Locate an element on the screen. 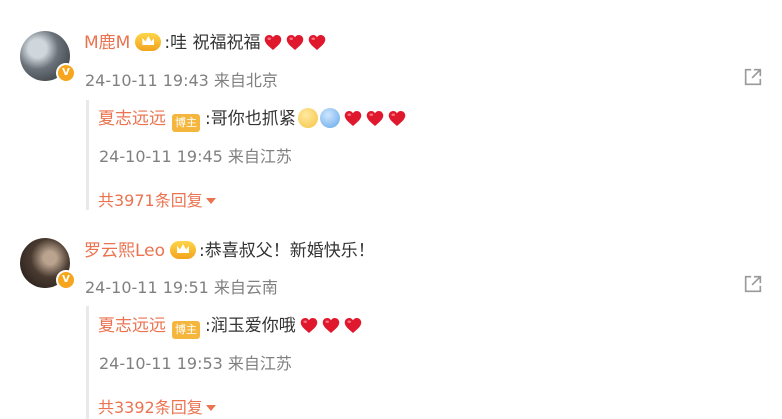 This screenshot has width=782, height=419. vip-v-icon: V is located at coordinates (66, 280).